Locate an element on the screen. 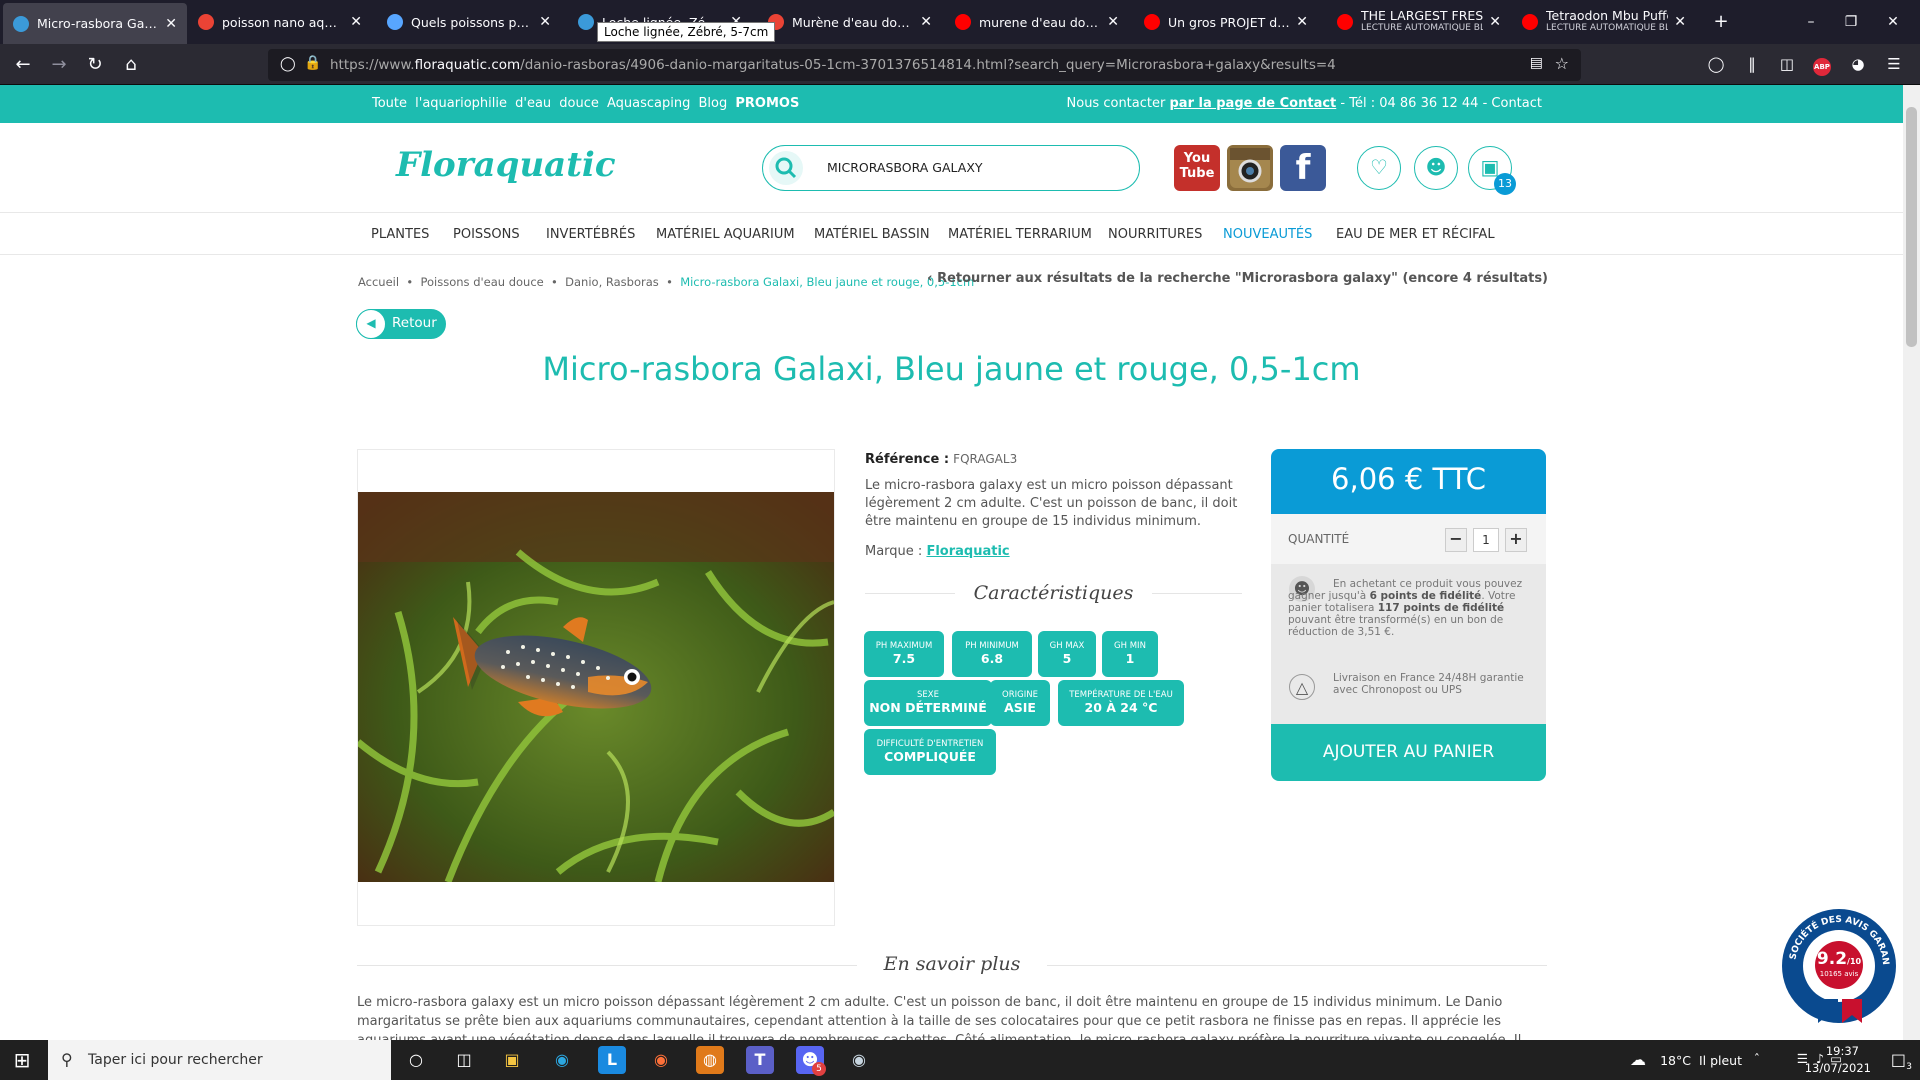  search-icon is located at coordinates (786, 168).